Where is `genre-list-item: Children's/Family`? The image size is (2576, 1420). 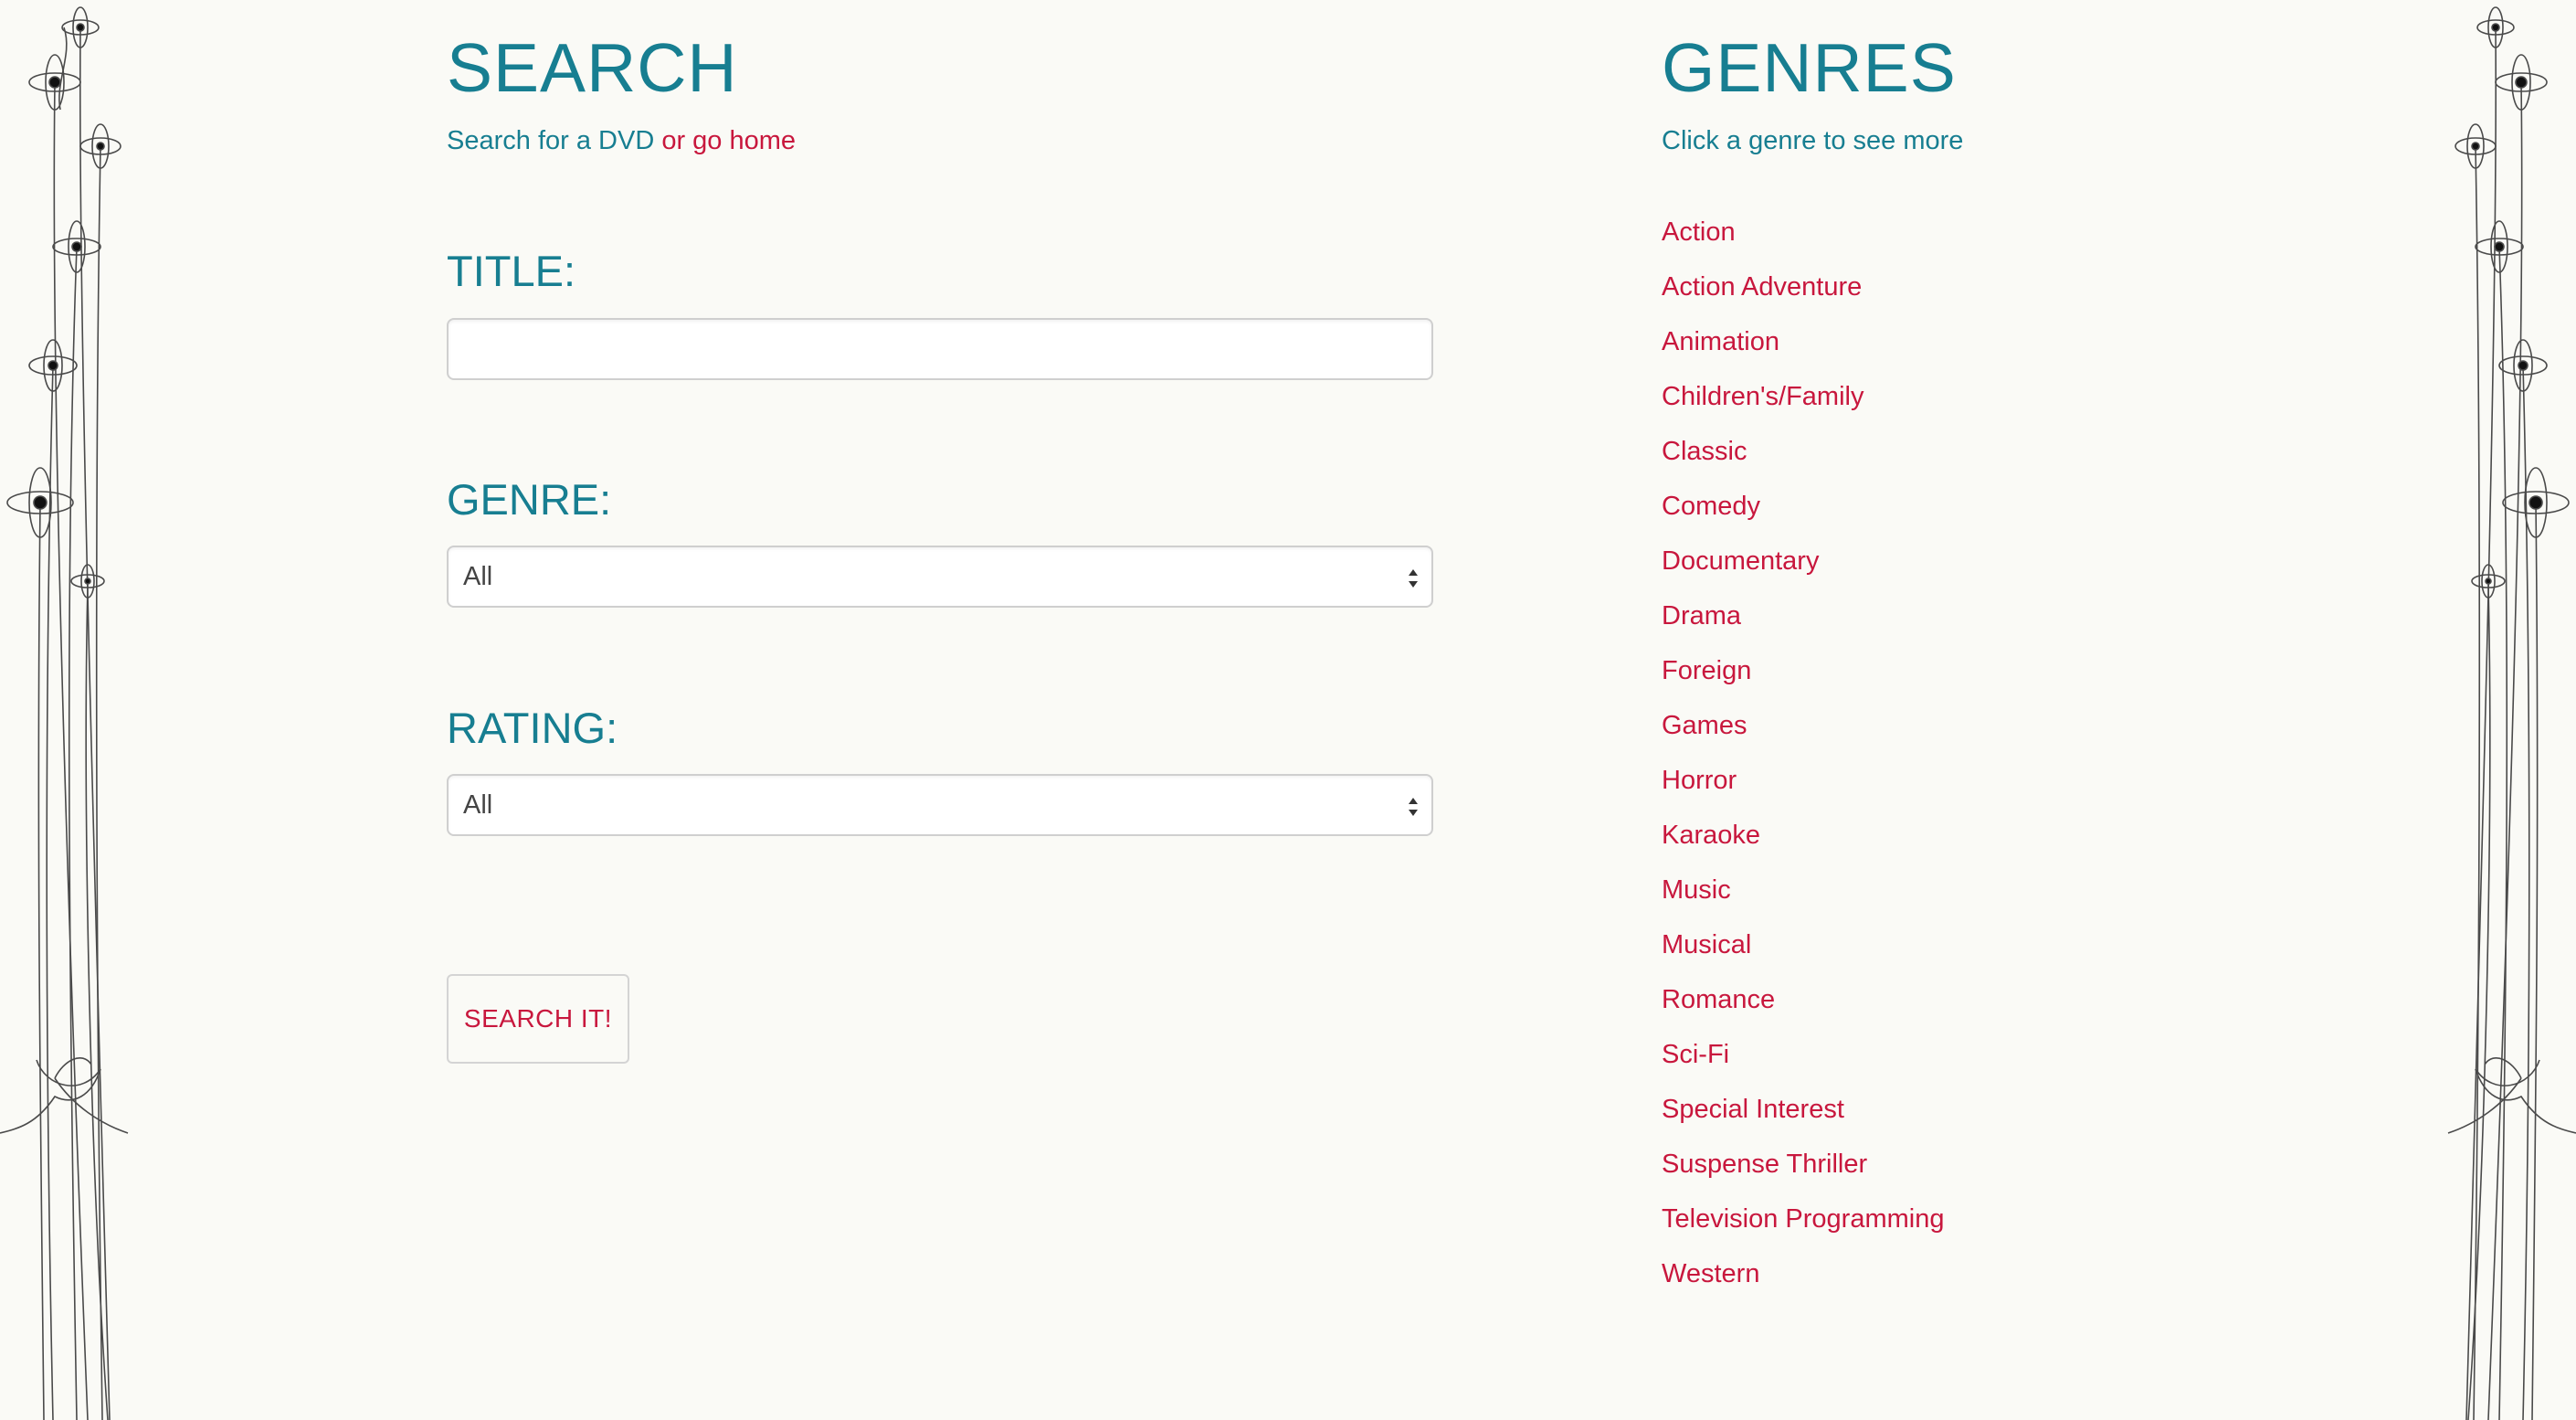
genre-list-item: Children's/Family is located at coordinates (1803, 397).